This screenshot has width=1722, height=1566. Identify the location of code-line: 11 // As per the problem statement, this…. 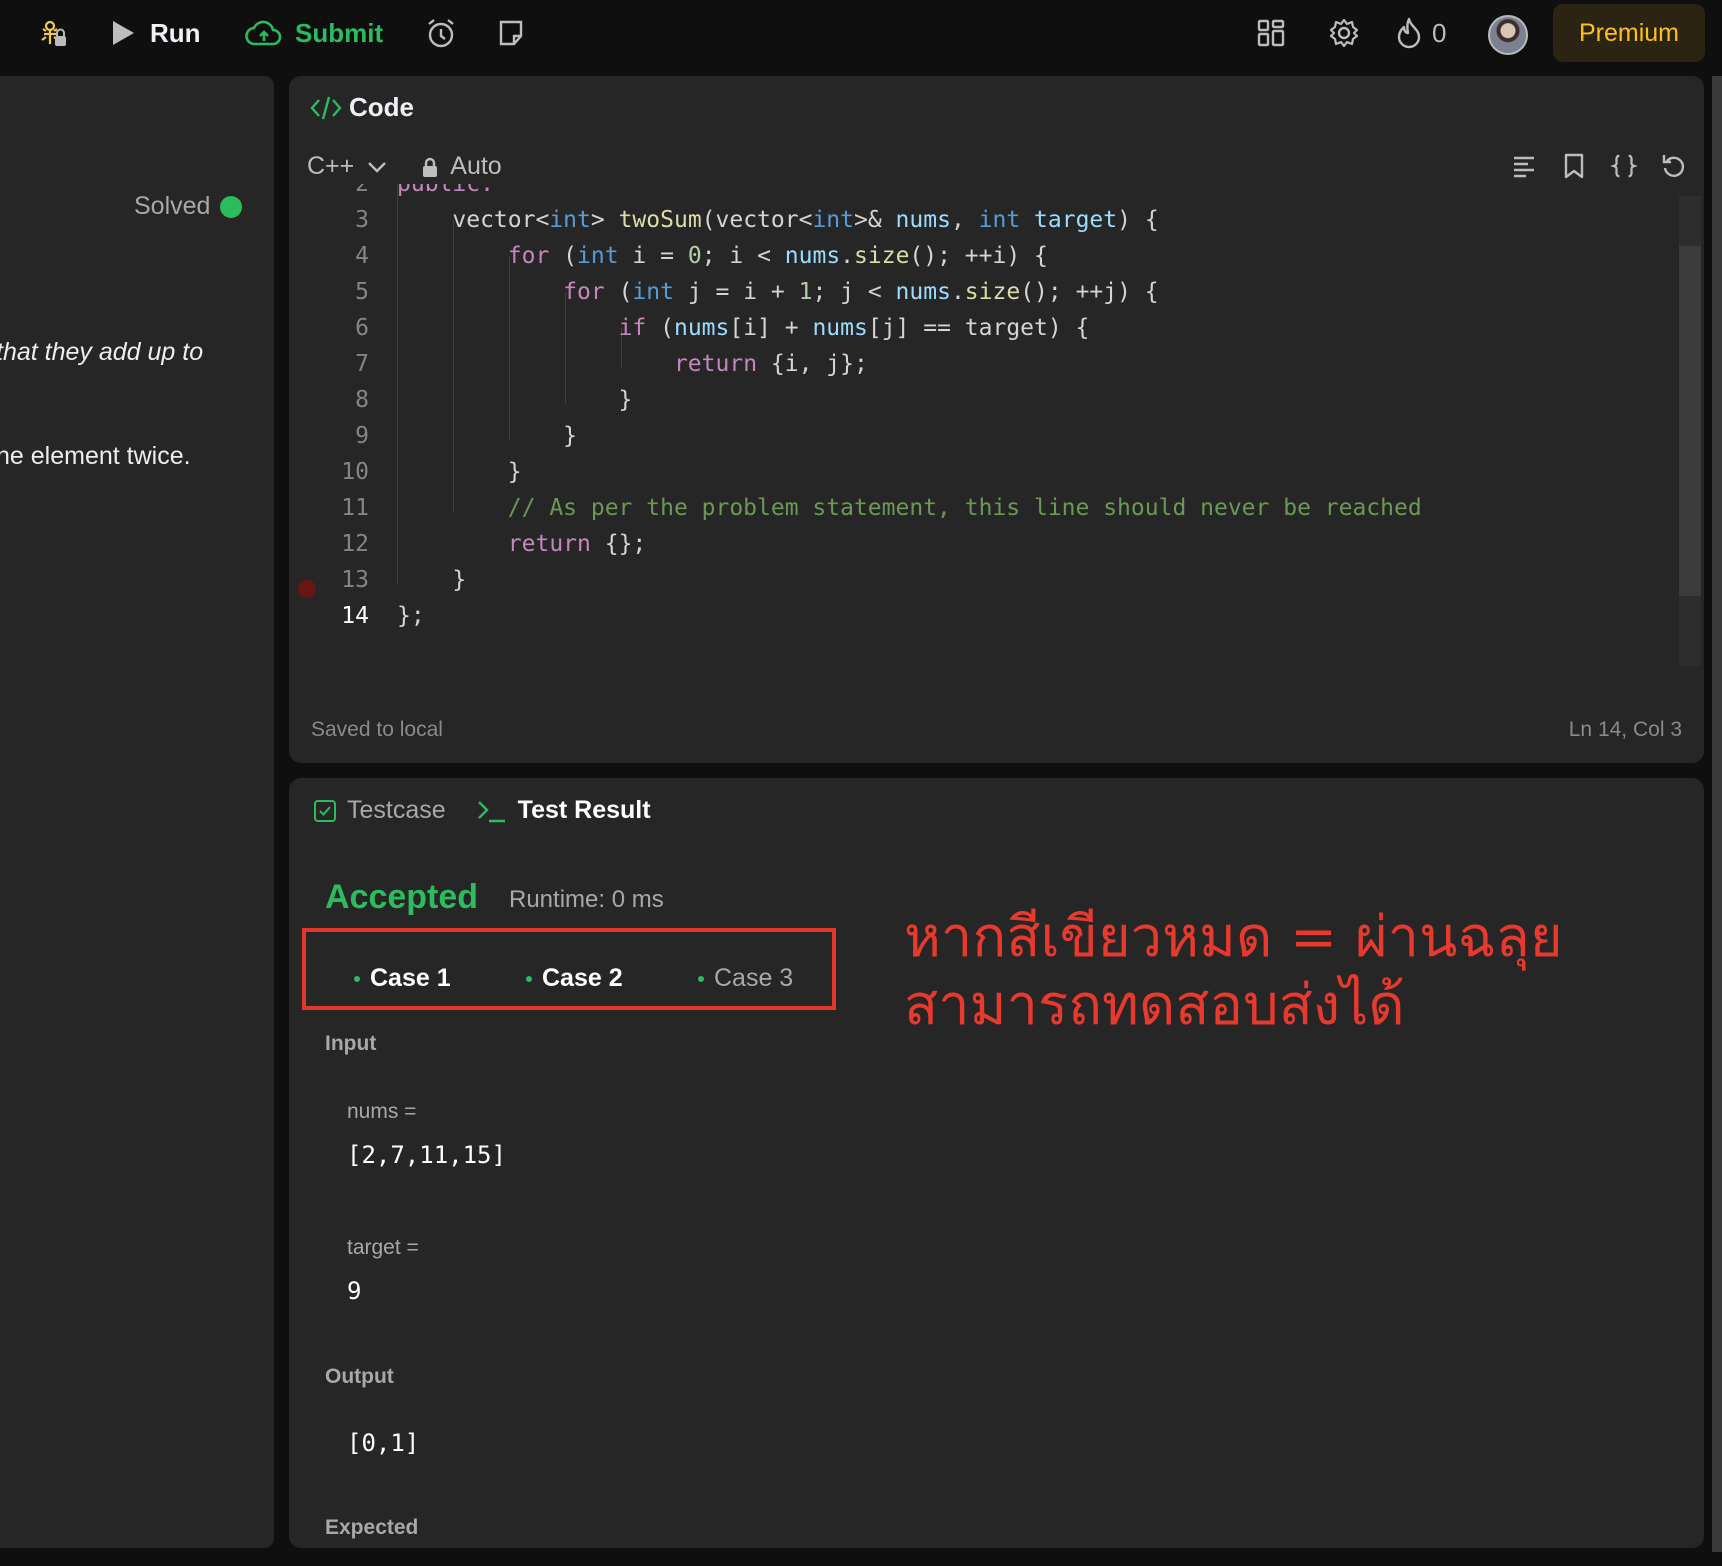
(996, 508).